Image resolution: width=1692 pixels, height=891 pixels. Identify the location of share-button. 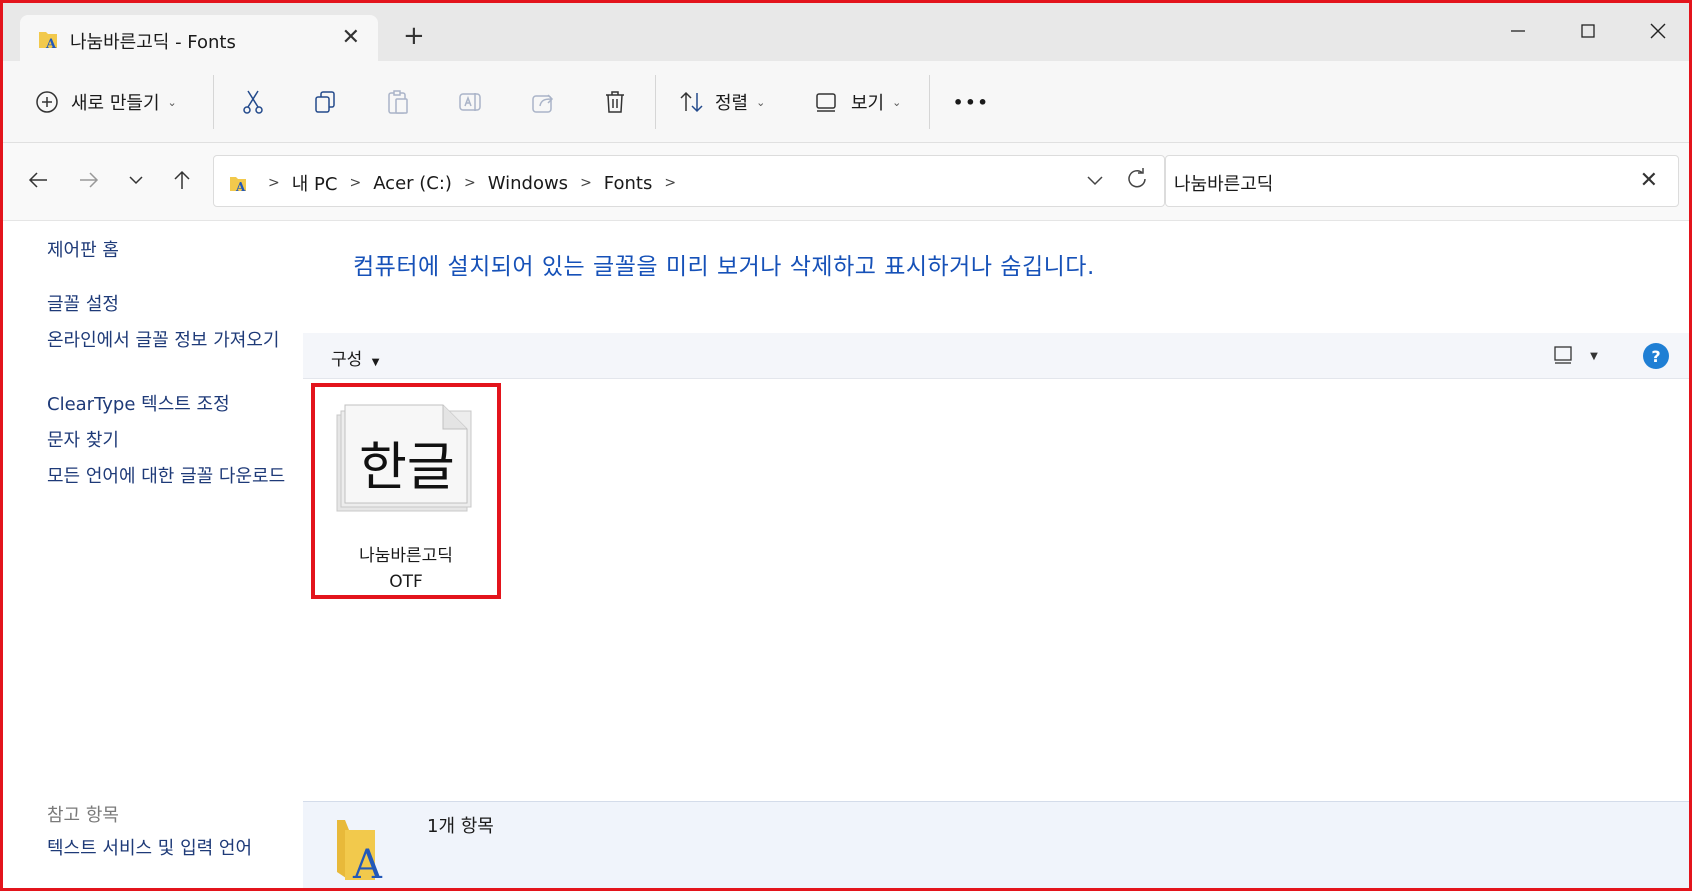
(544, 102).